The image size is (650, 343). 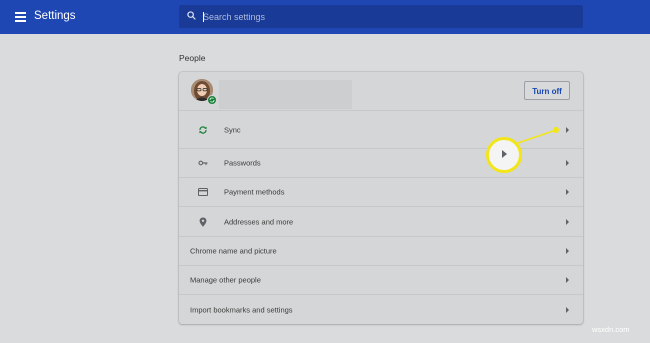 What do you see at coordinates (556, 130) in the screenshot?
I see `callout-dot` at bounding box center [556, 130].